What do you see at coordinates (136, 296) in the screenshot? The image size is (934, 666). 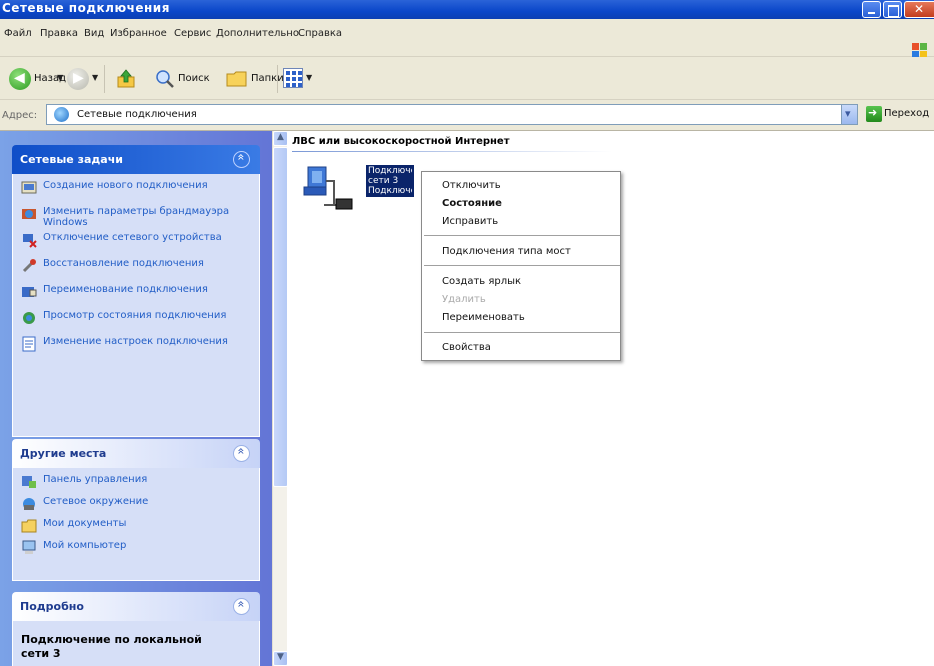 I see `task-rename-connection: Переименование подключения` at bounding box center [136, 296].